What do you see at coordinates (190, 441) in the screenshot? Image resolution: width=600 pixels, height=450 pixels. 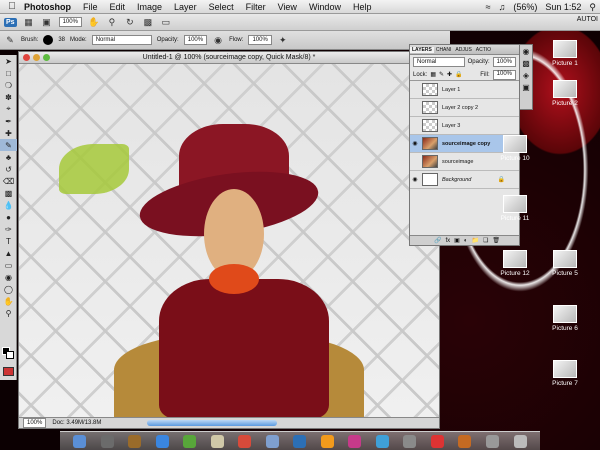 I see `ichat-icon` at bounding box center [190, 441].